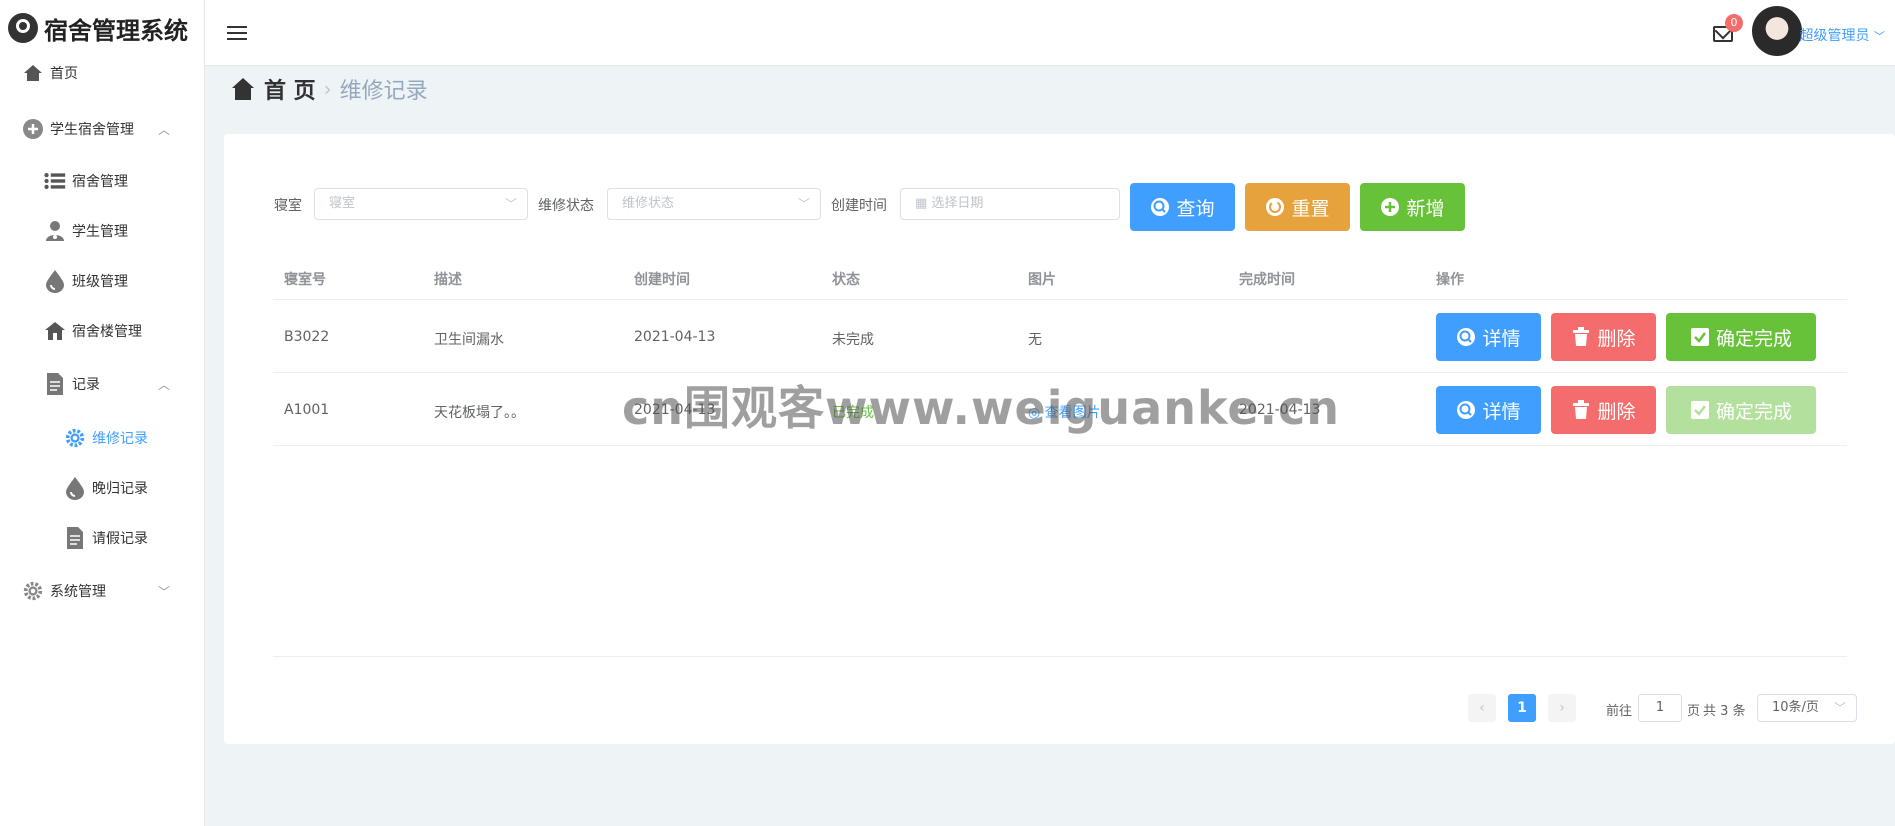 The height and width of the screenshot is (826, 1895). What do you see at coordinates (1777, 31) in the screenshot?
I see `avatar` at bounding box center [1777, 31].